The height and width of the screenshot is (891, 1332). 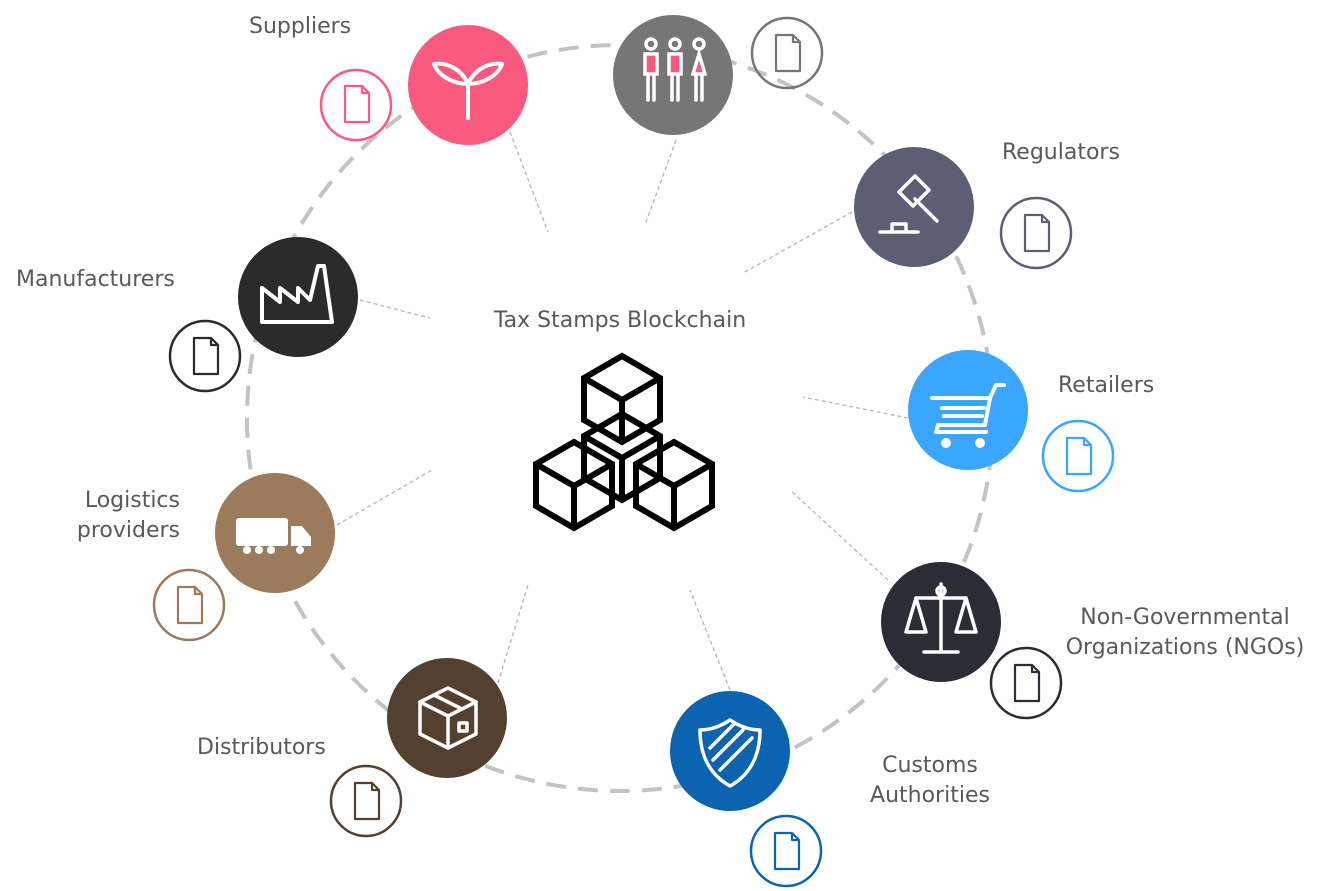 What do you see at coordinates (468, 85) in the screenshot?
I see `node-suppliers` at bounding box center [468, 85].